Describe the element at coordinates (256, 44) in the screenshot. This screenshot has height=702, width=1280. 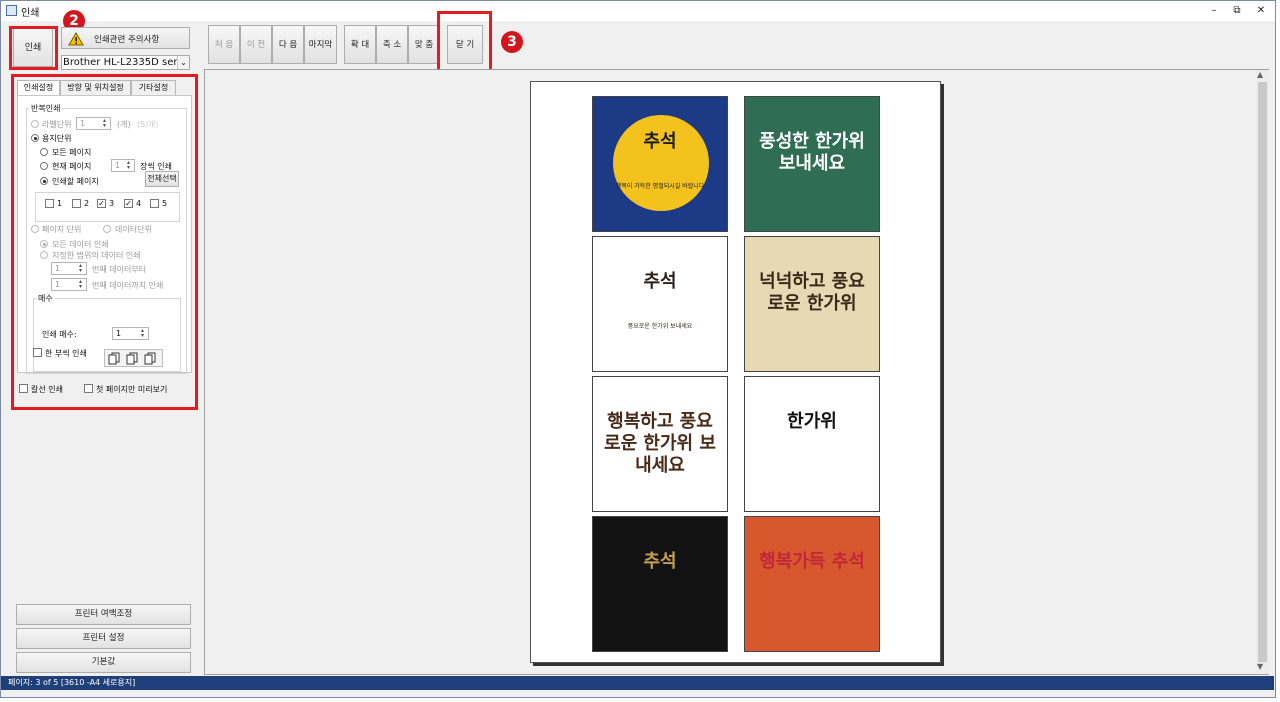
I see `prev-page-button: 이 전` at that location.